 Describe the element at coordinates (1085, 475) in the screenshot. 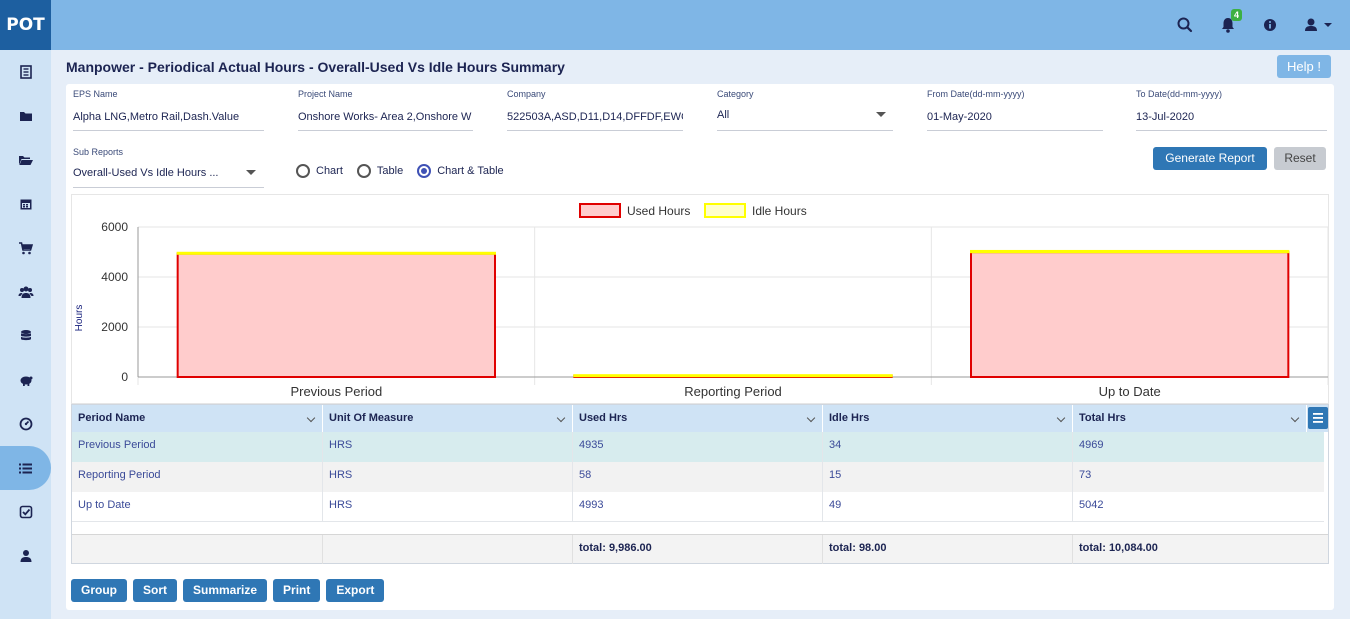

I see `total-hrs-cell: 73` at that location.